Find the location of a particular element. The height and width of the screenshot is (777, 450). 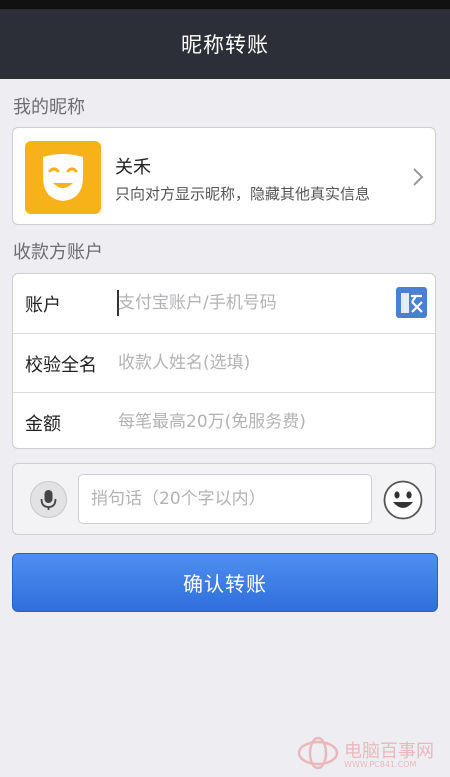

fullname-input is located at coordinates (253, 363).